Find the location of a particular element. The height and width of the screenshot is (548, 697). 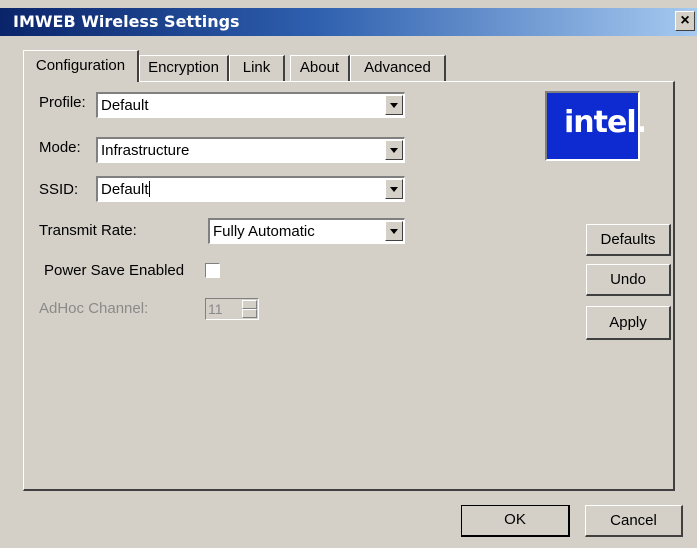

close-button: × is located at coordinates (685, 21).